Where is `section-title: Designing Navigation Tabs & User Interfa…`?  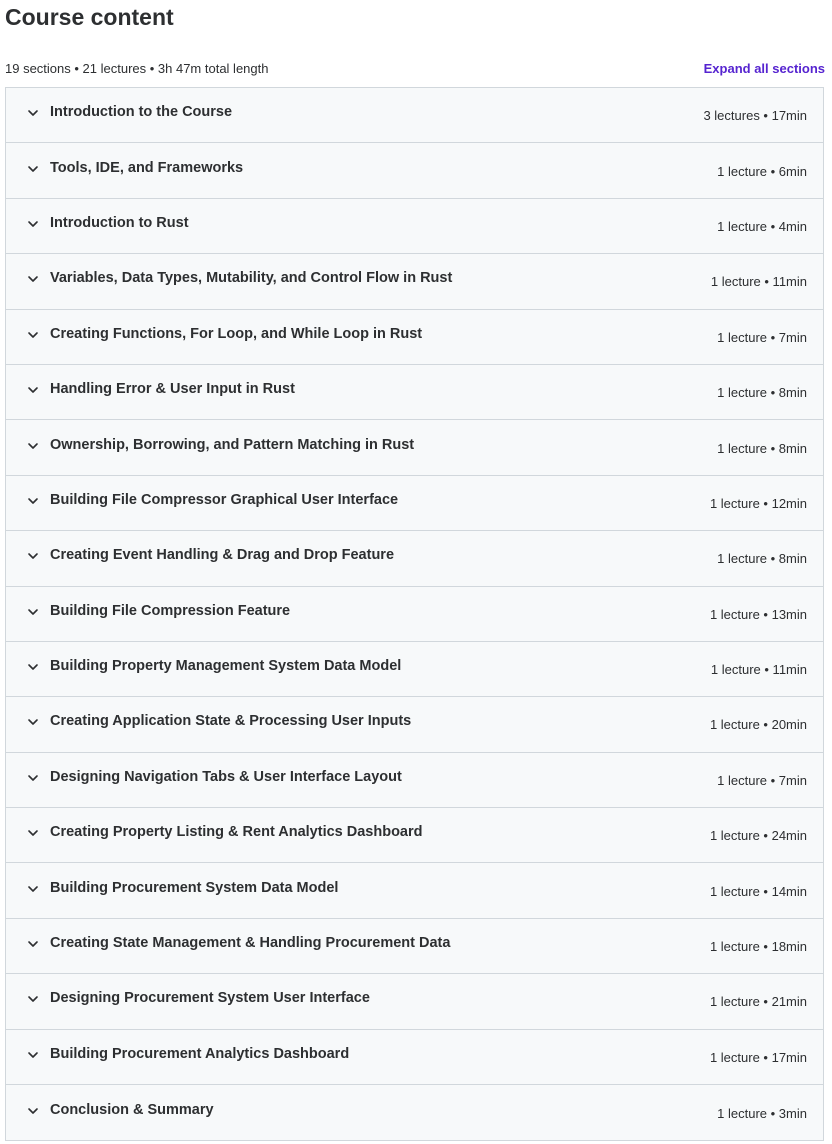
section-title: Designing Navigation Tabs & User Interfa… is located at coordinates (226, 776).